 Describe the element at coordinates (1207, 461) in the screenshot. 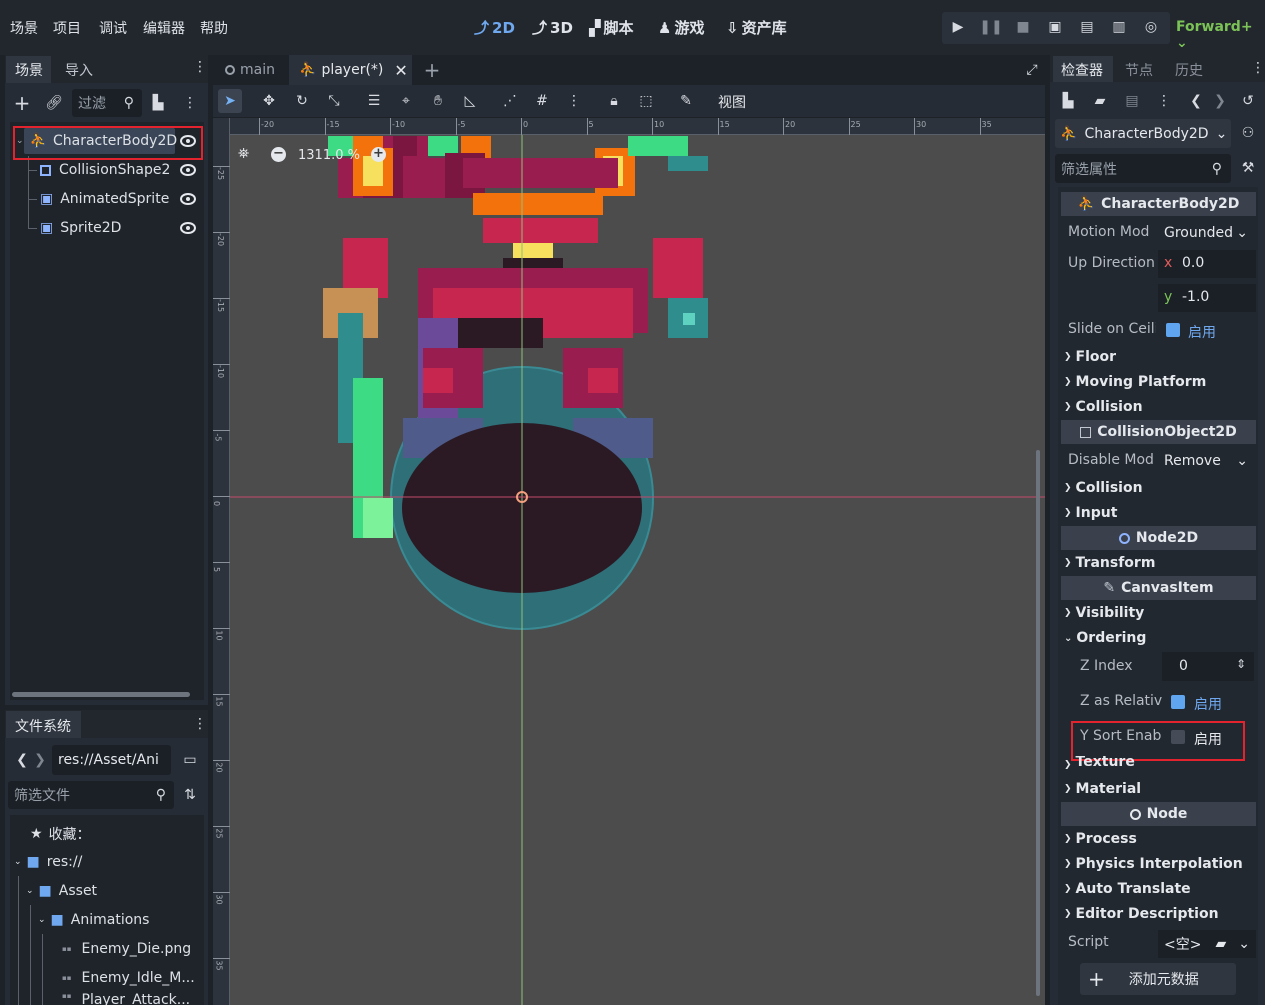

I see `disable-mode-select: Remove ⌄` at that location.